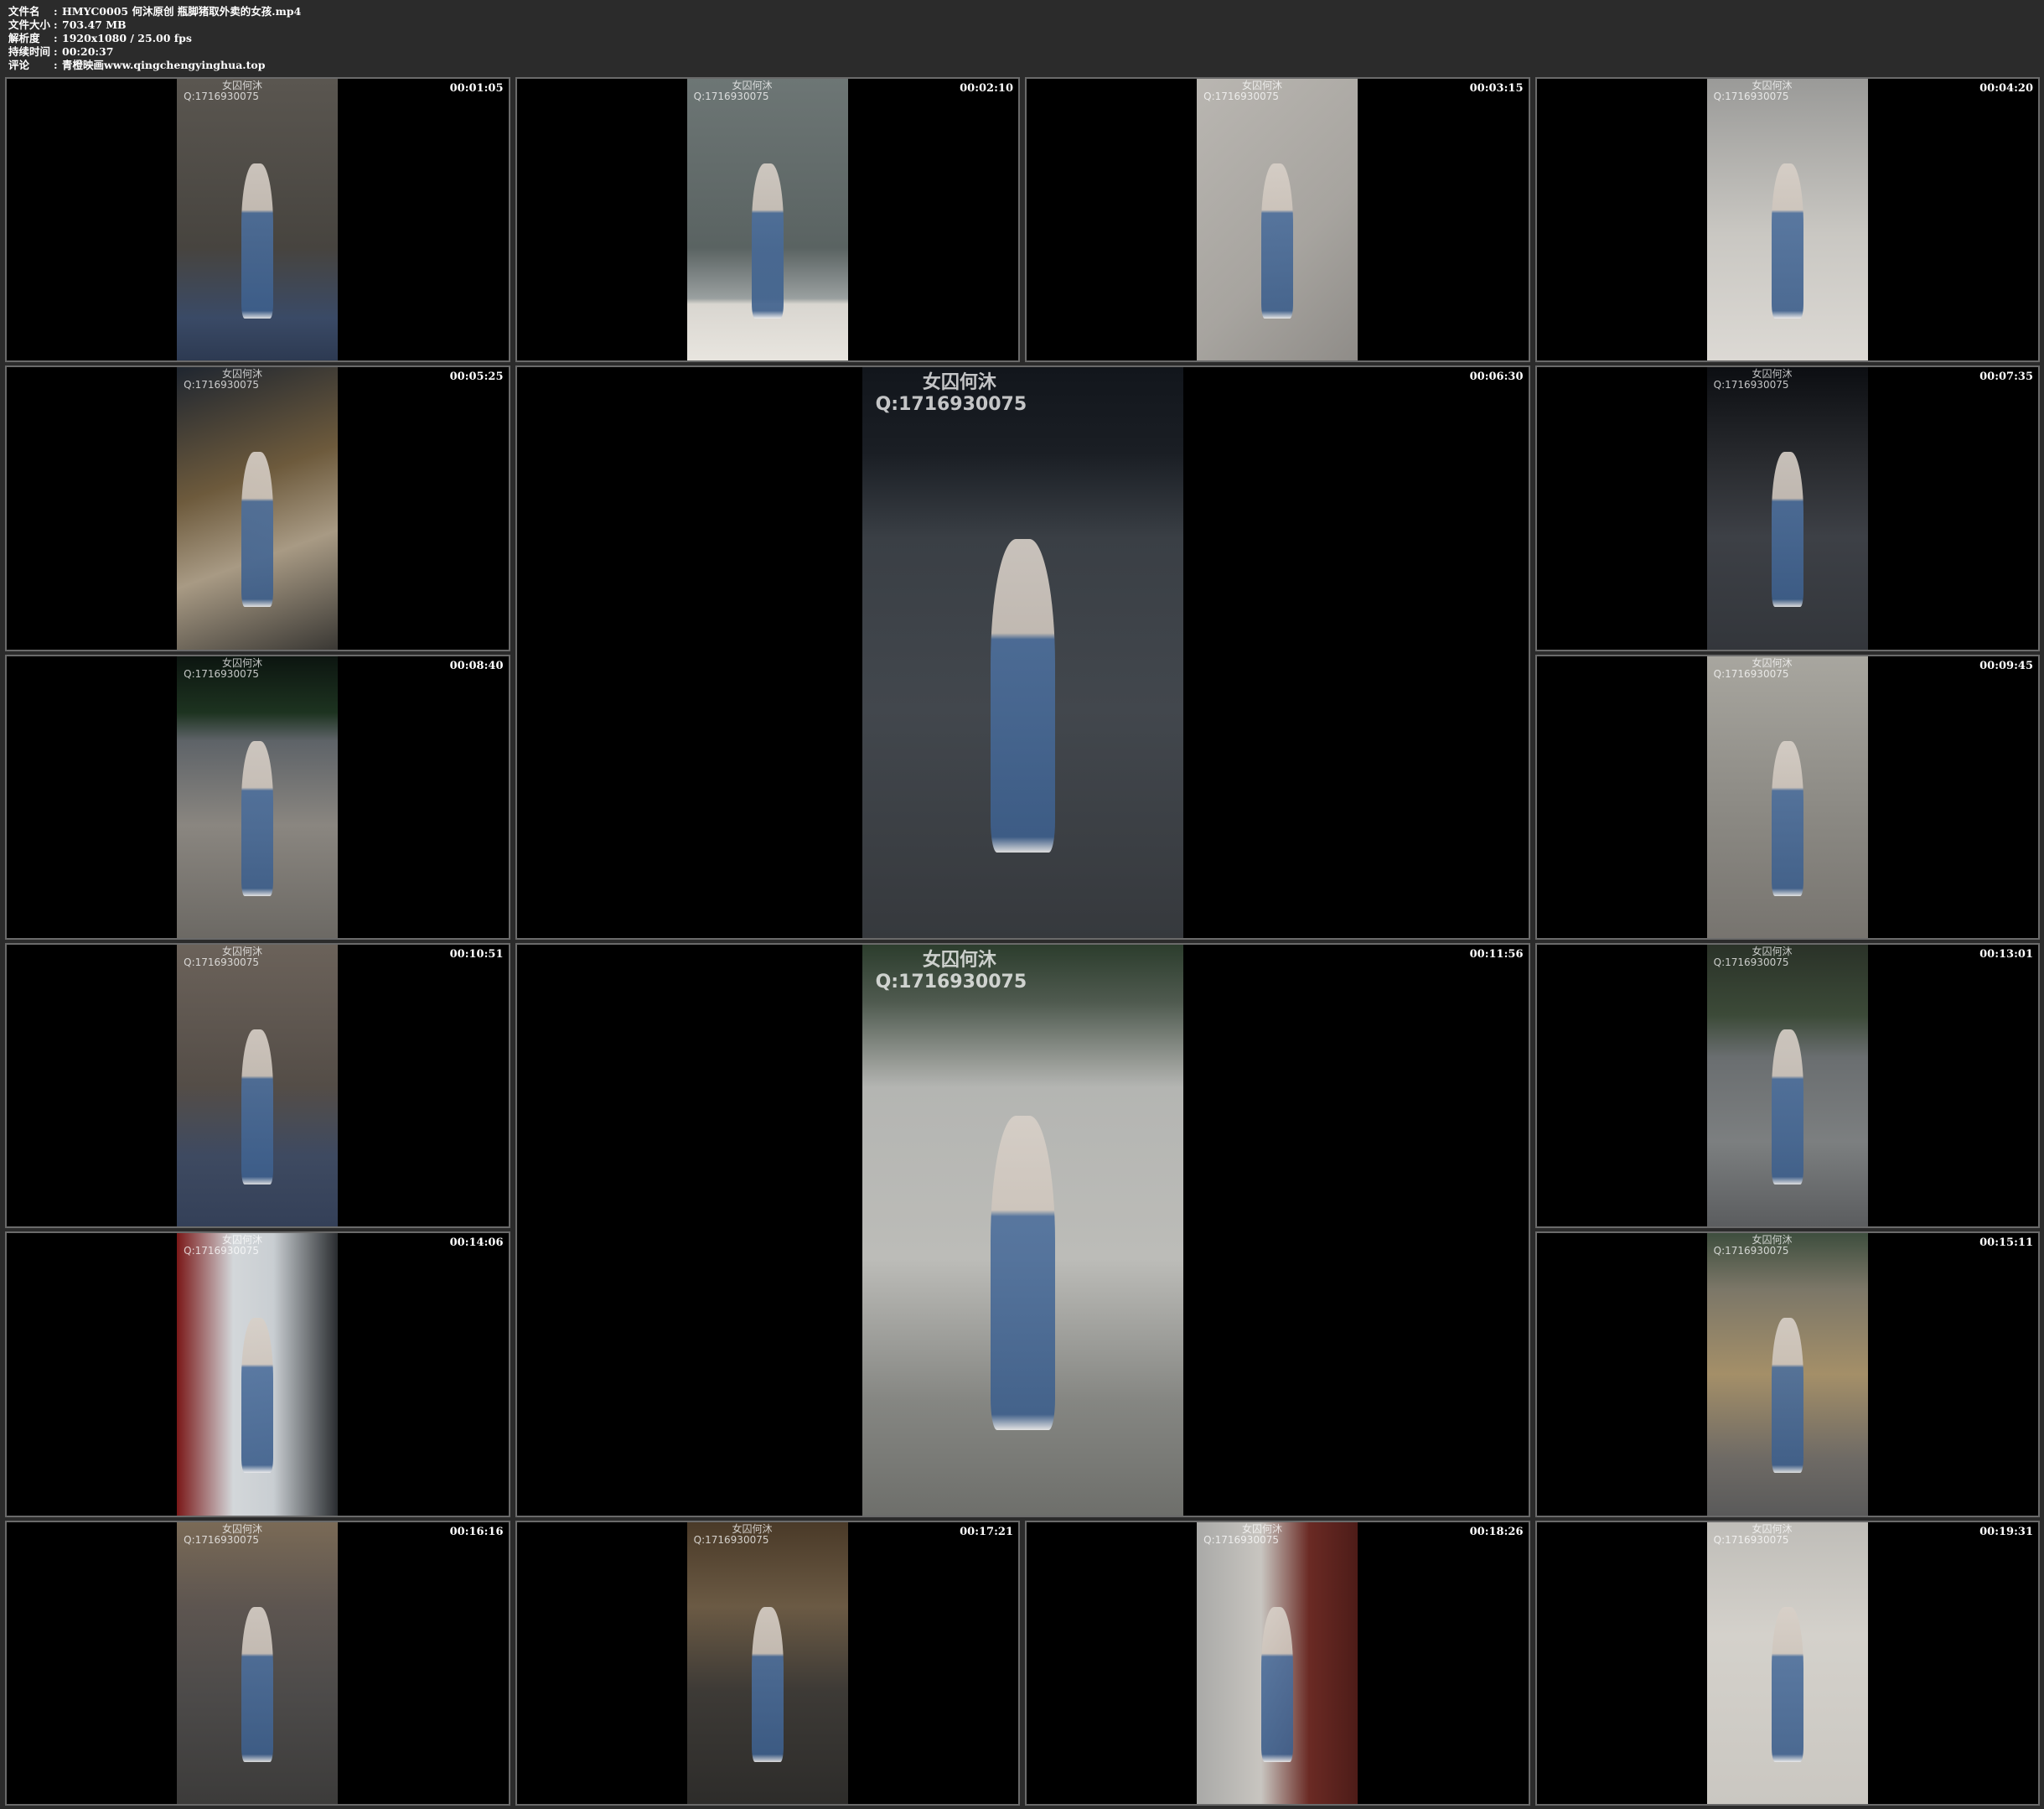 The image size is (2044, 1809). What do you see at coordinates (19, 65) in the screenshot?
I see `meta-label: 评论` at bounding box center [19, 65].